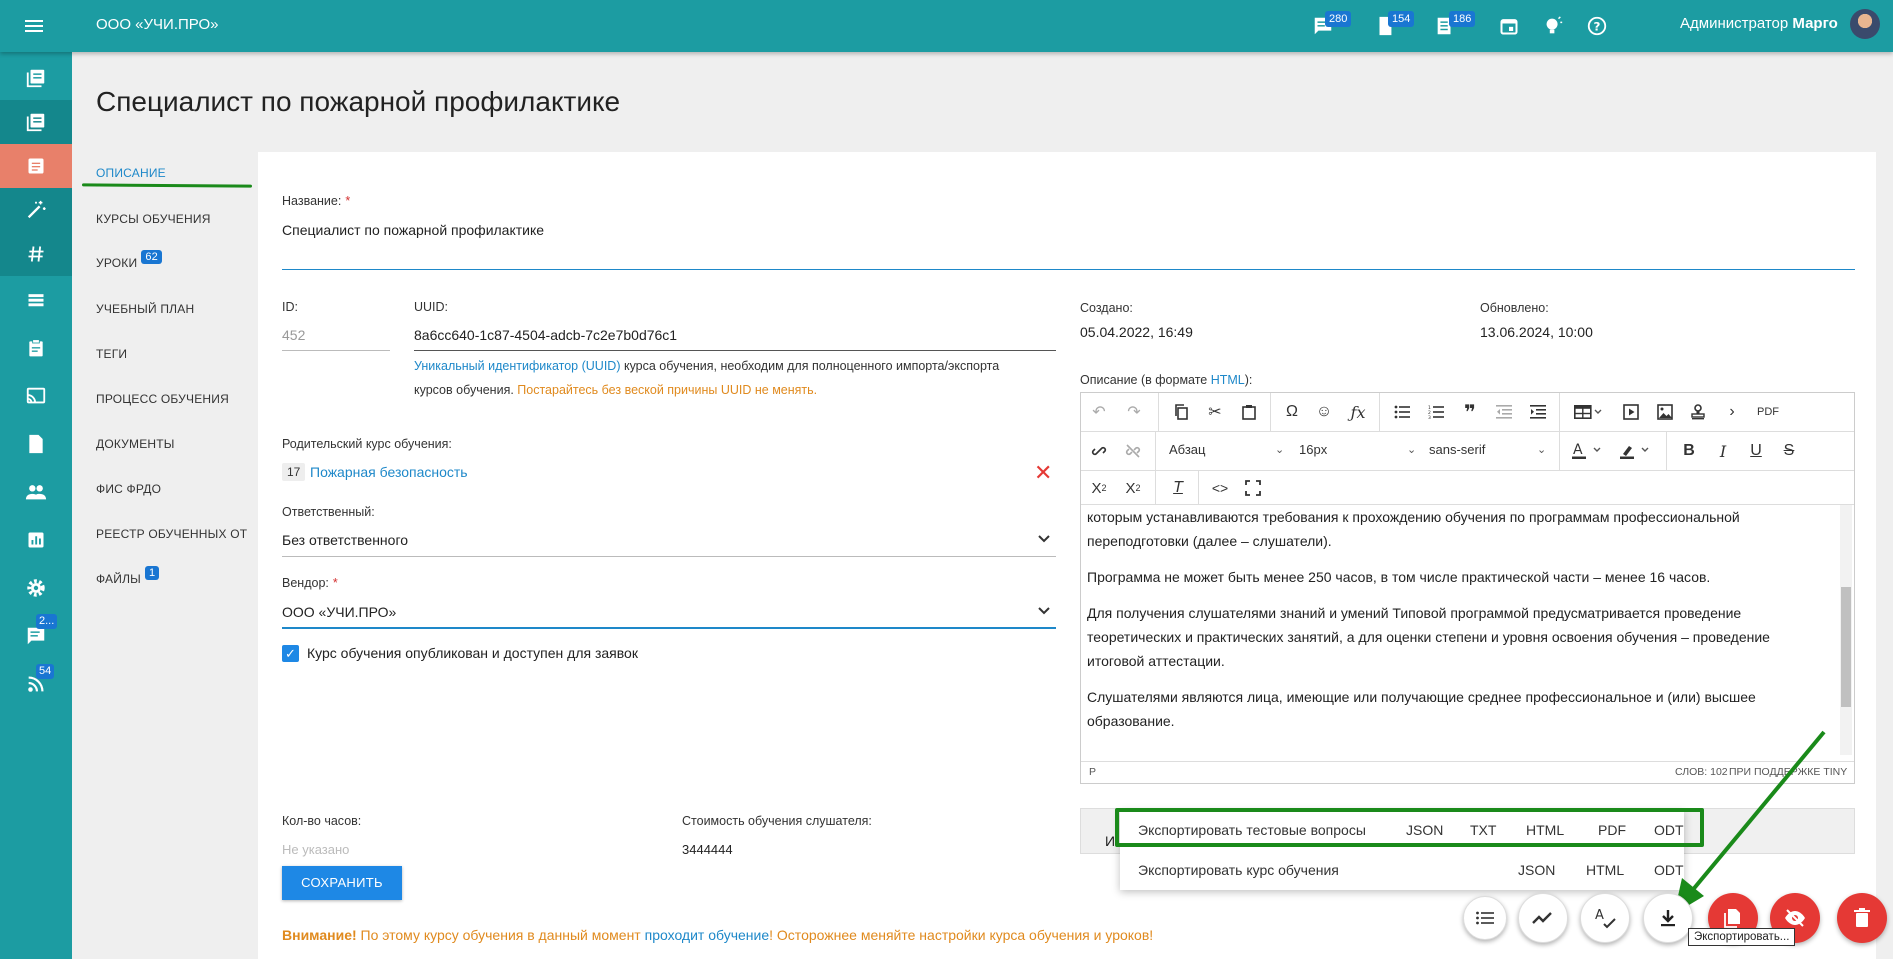  What do you see at coordinates (1099, 412) in the screenshot?
I see `undo-icon: ↶` at bounding box center [1099, 412].